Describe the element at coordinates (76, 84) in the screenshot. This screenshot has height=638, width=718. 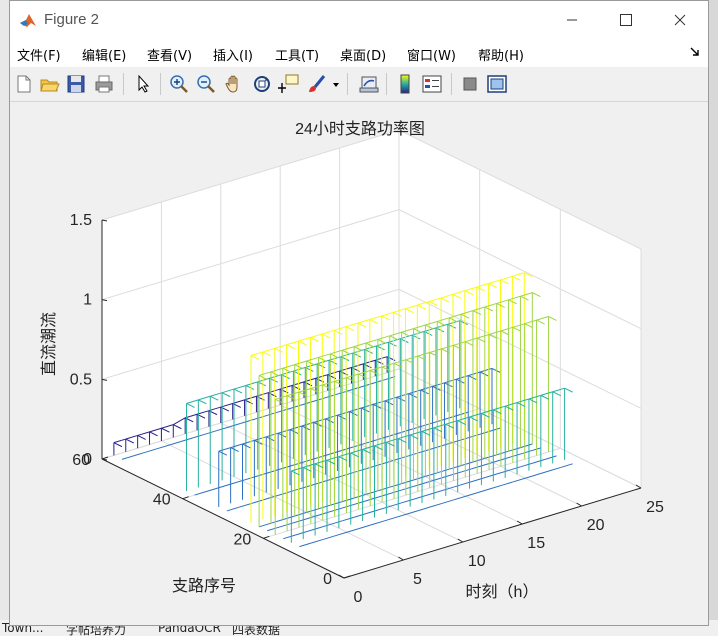
I see `save-icon` at that location.